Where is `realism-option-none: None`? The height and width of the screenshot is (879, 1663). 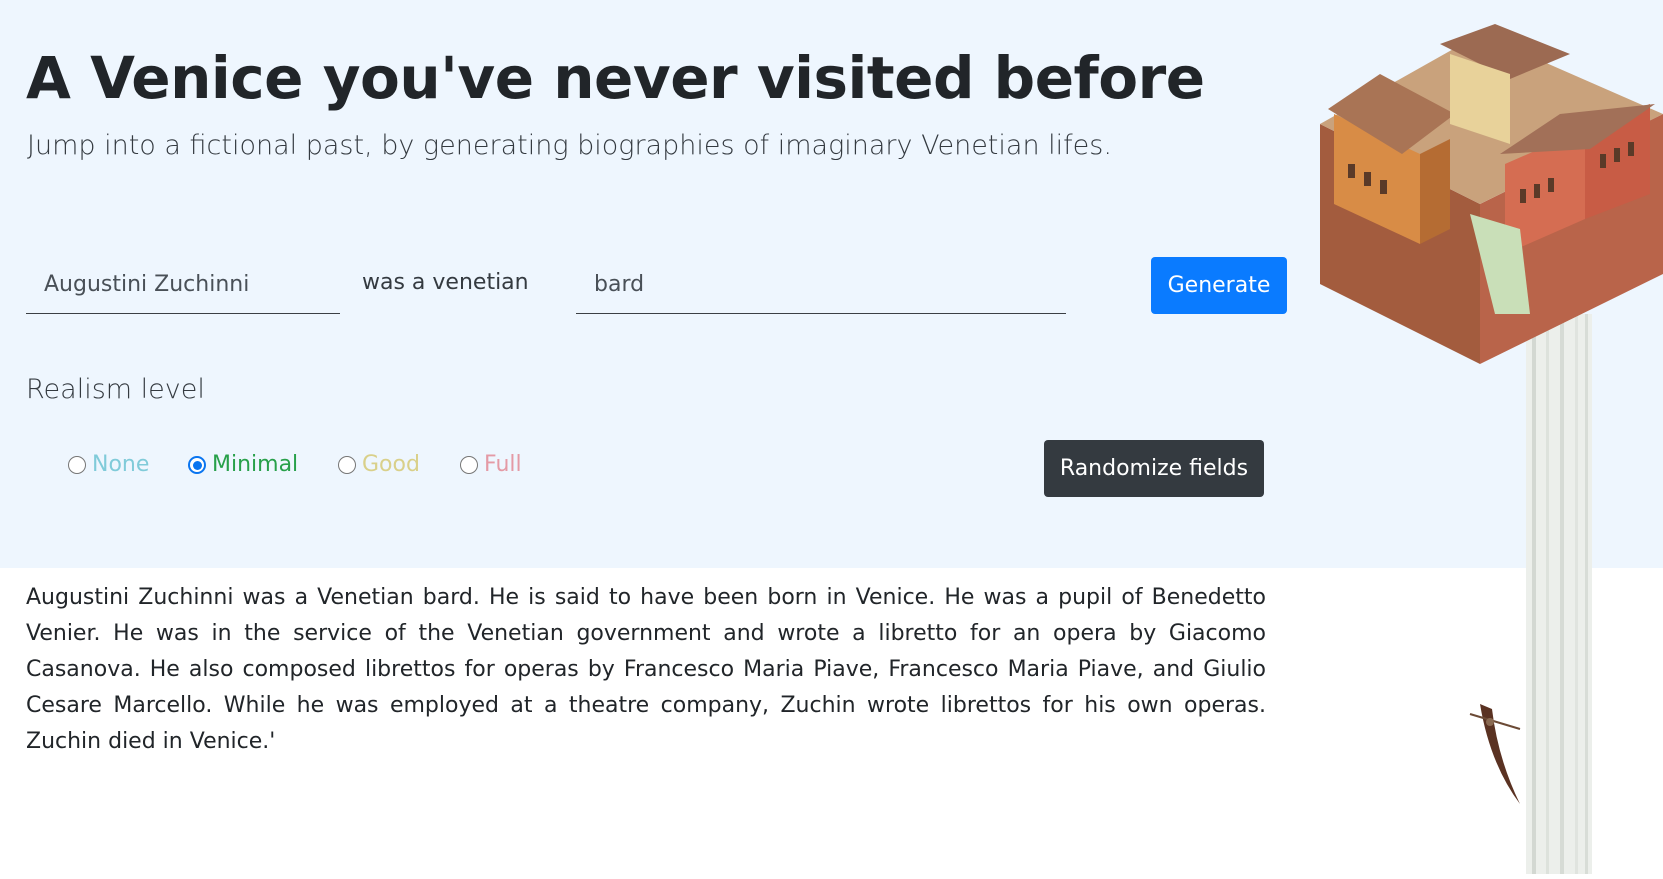 realism-option-none: None is located at coordinates (108, 464).